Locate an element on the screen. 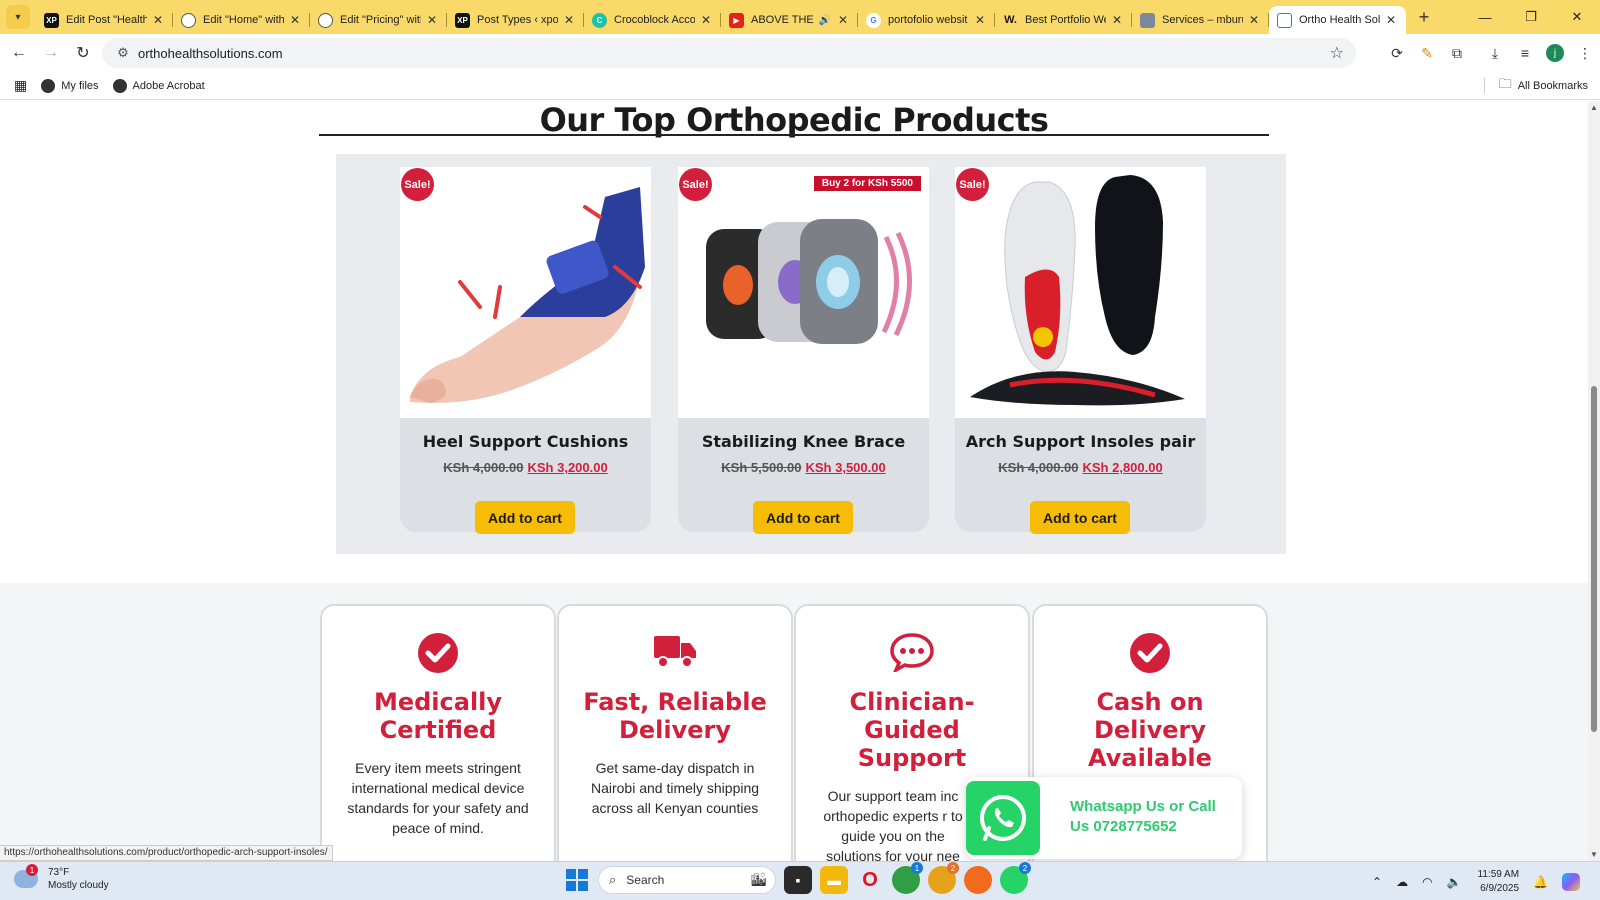 This screenshot has width=1600, height=900. windows-start-icon is located at coordinates (577, 880).